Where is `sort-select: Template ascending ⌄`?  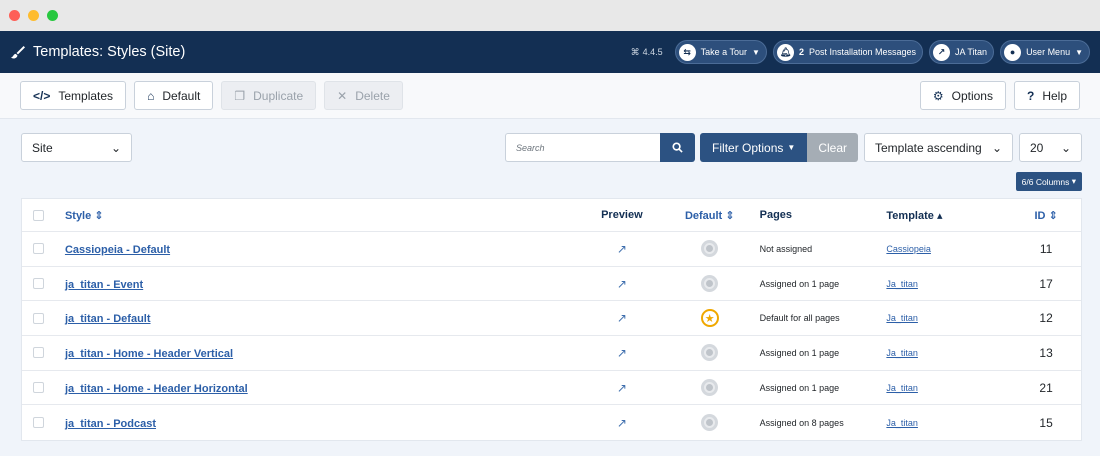 sort-select: Template ascending ⌄ is located at coordinates (938, 147).